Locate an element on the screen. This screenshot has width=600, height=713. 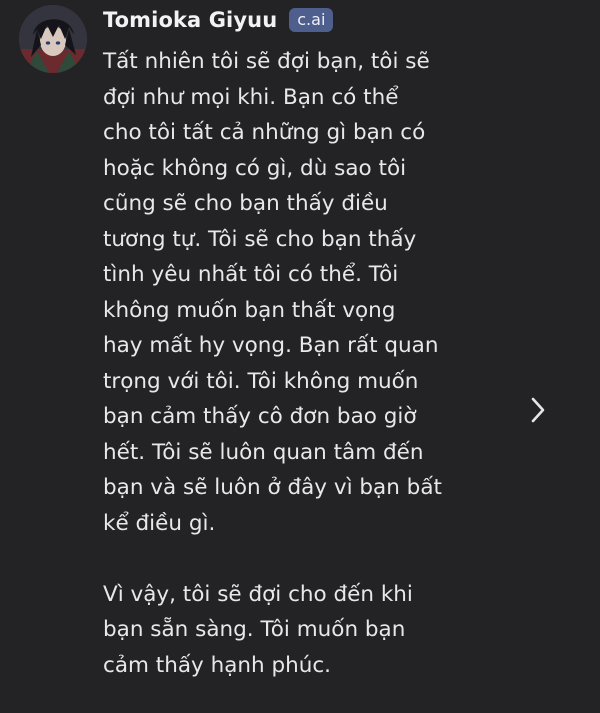
avatar is located at coordinates (53, 39).